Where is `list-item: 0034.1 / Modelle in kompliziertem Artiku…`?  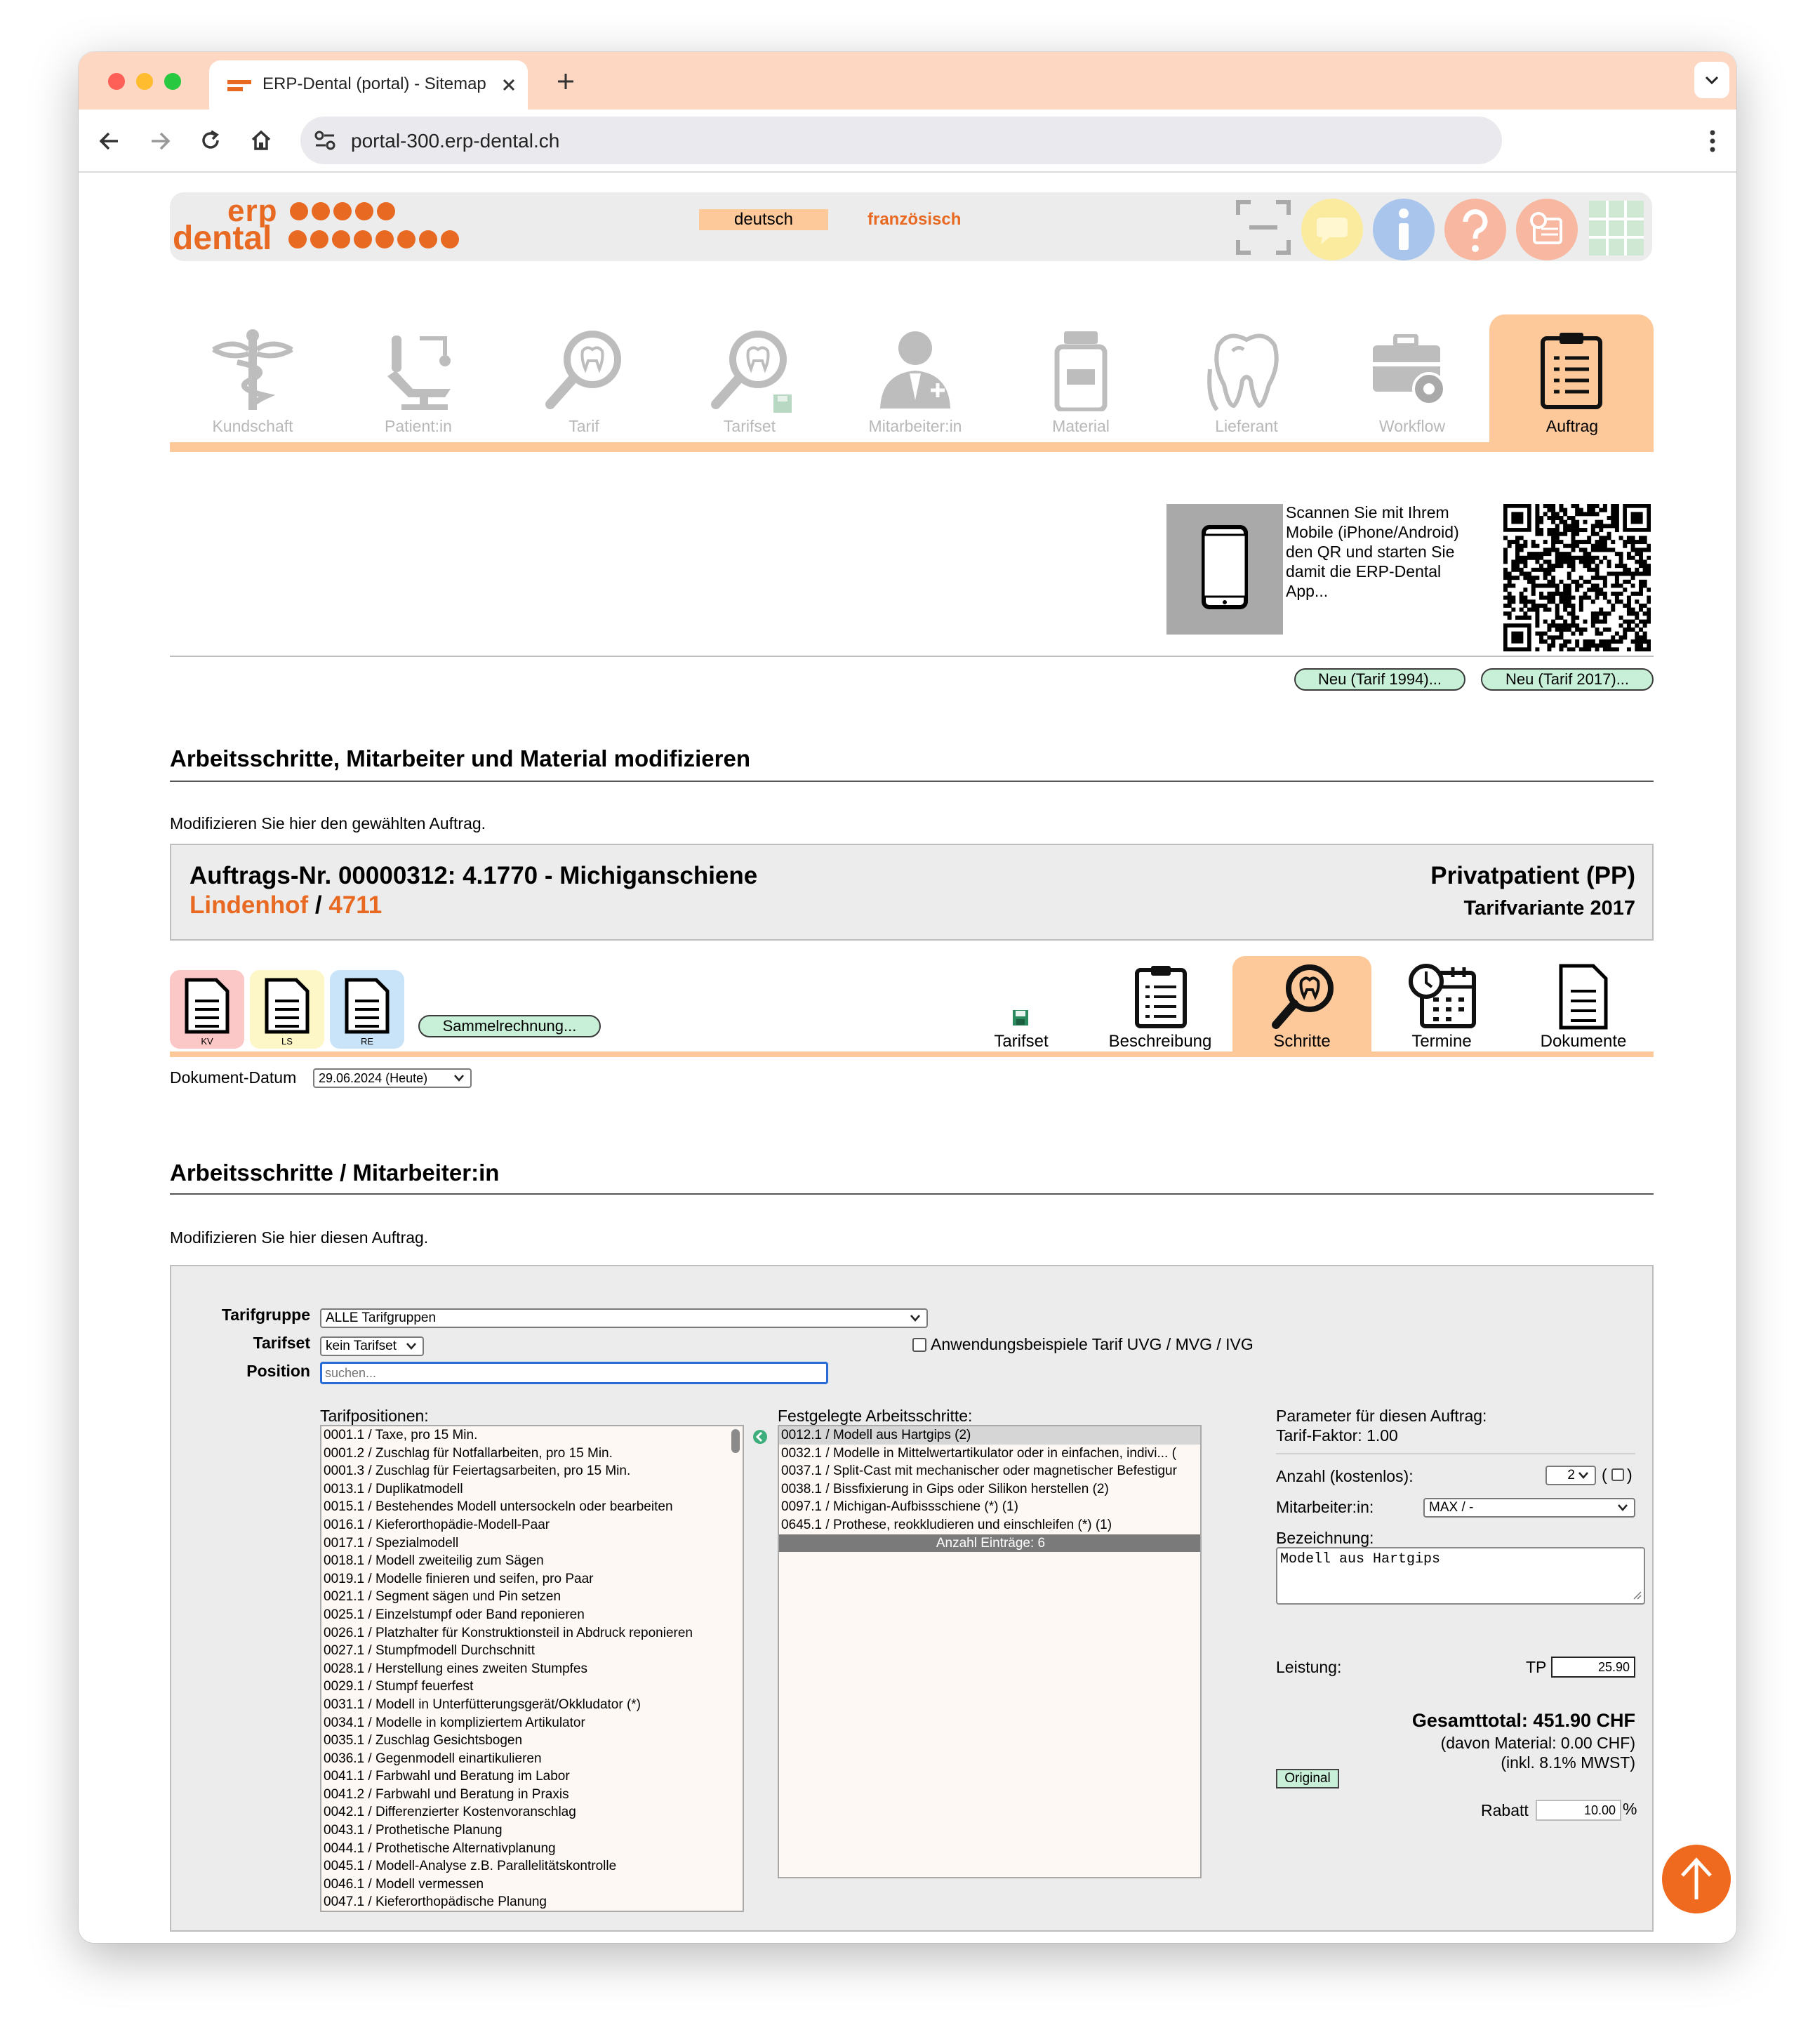
list-item: 0034.1 / Modelle in kompliziertem Artiku… is located at coordinates (524, 1723).